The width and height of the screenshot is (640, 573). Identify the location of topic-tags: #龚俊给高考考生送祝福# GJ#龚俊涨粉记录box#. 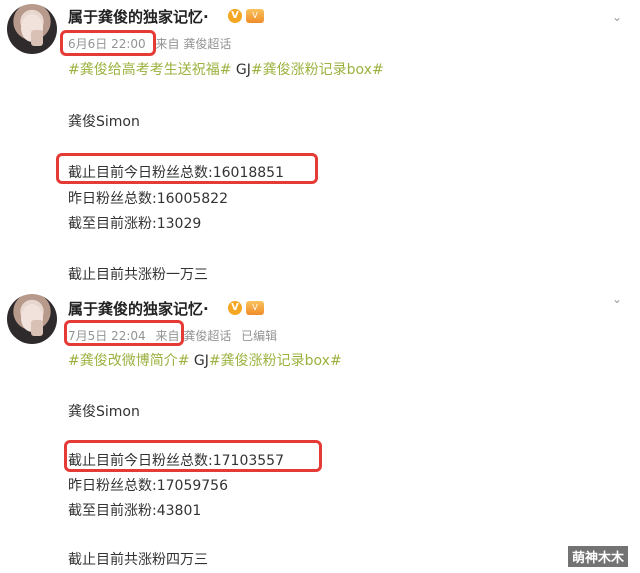
(226, 69).